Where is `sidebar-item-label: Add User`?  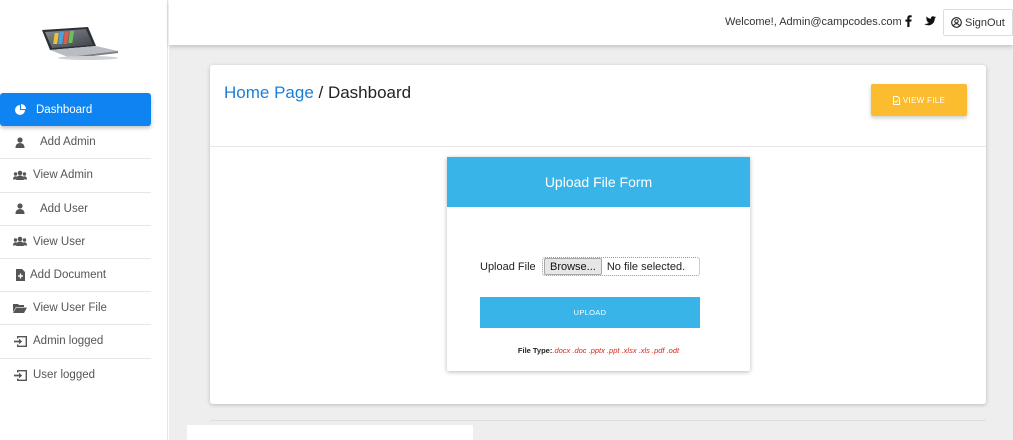 sidebar-item-label: Add User is located at coordinates (64, 208).